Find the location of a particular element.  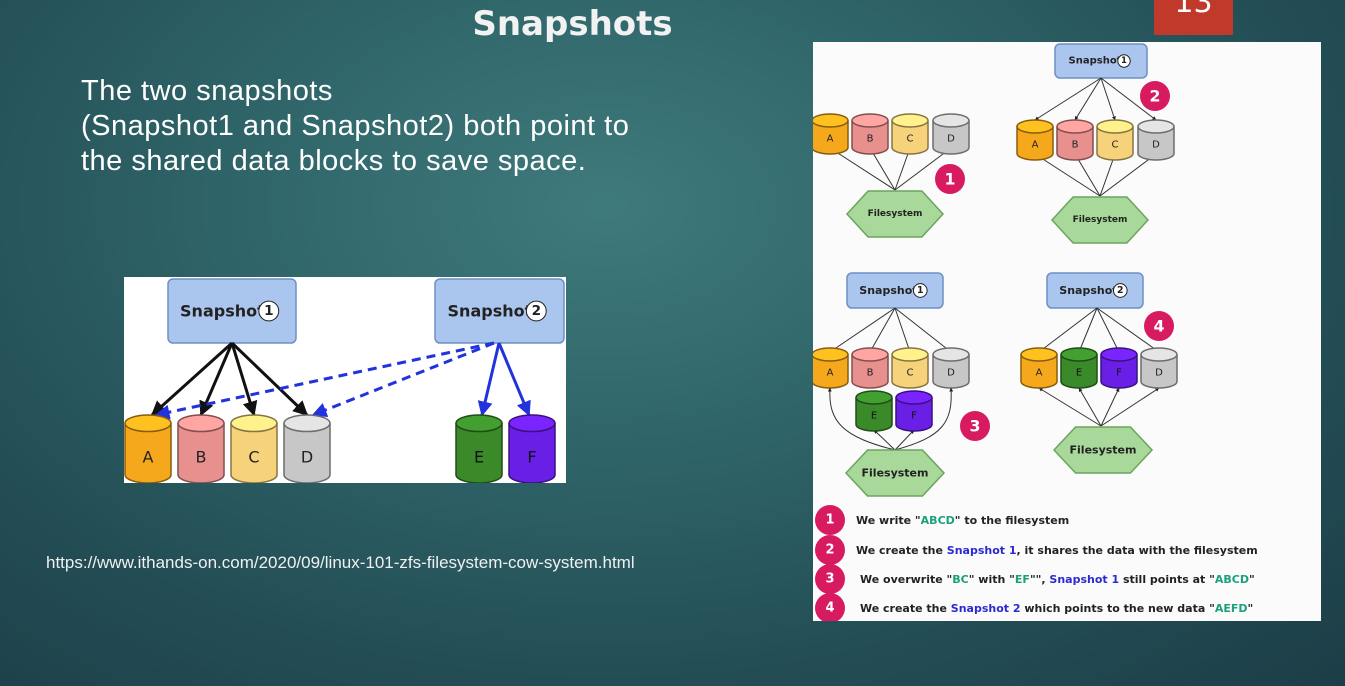

panel3-block-d: D is located at coordinates (951, 368).